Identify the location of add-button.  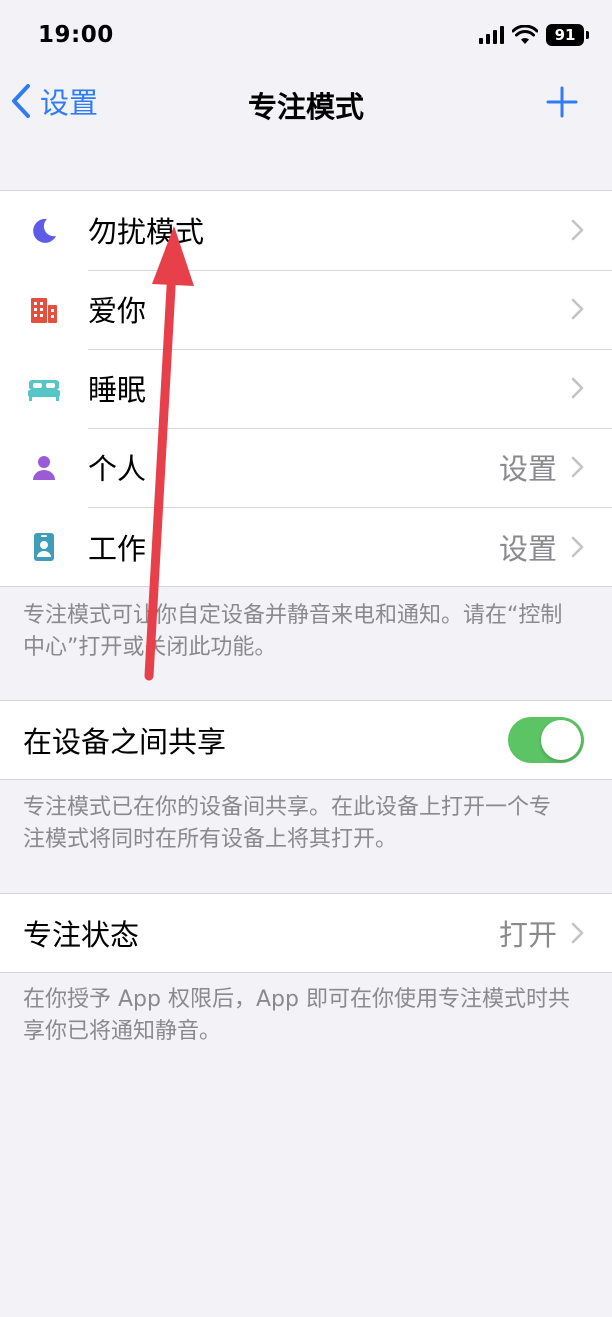
(562, 102).